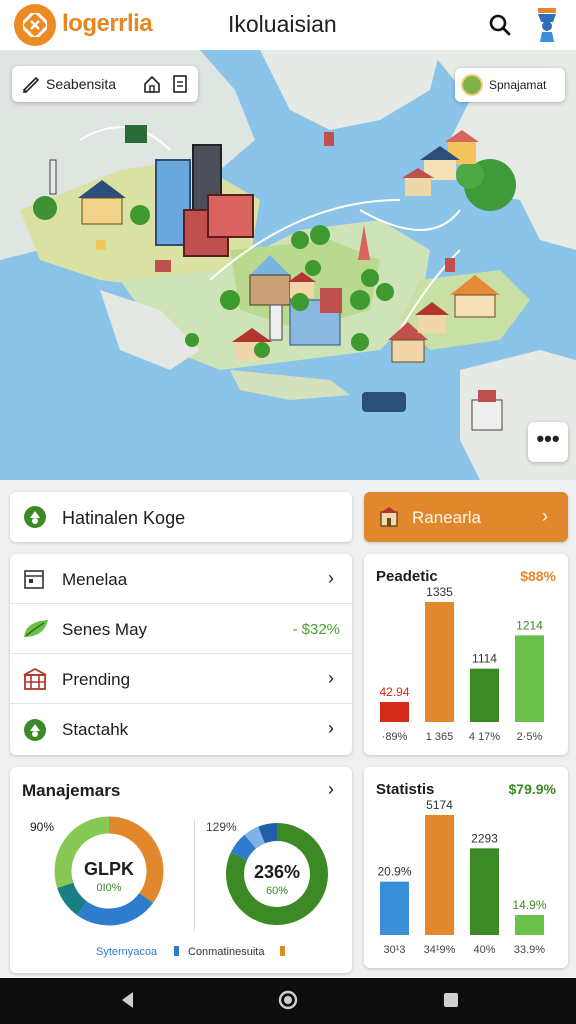 The width and height of the screenshot is (576, 1024). What do you see at coordinates (547, 25) in the screenshot?
I see `user-icon` at bounding box center [547, 25].